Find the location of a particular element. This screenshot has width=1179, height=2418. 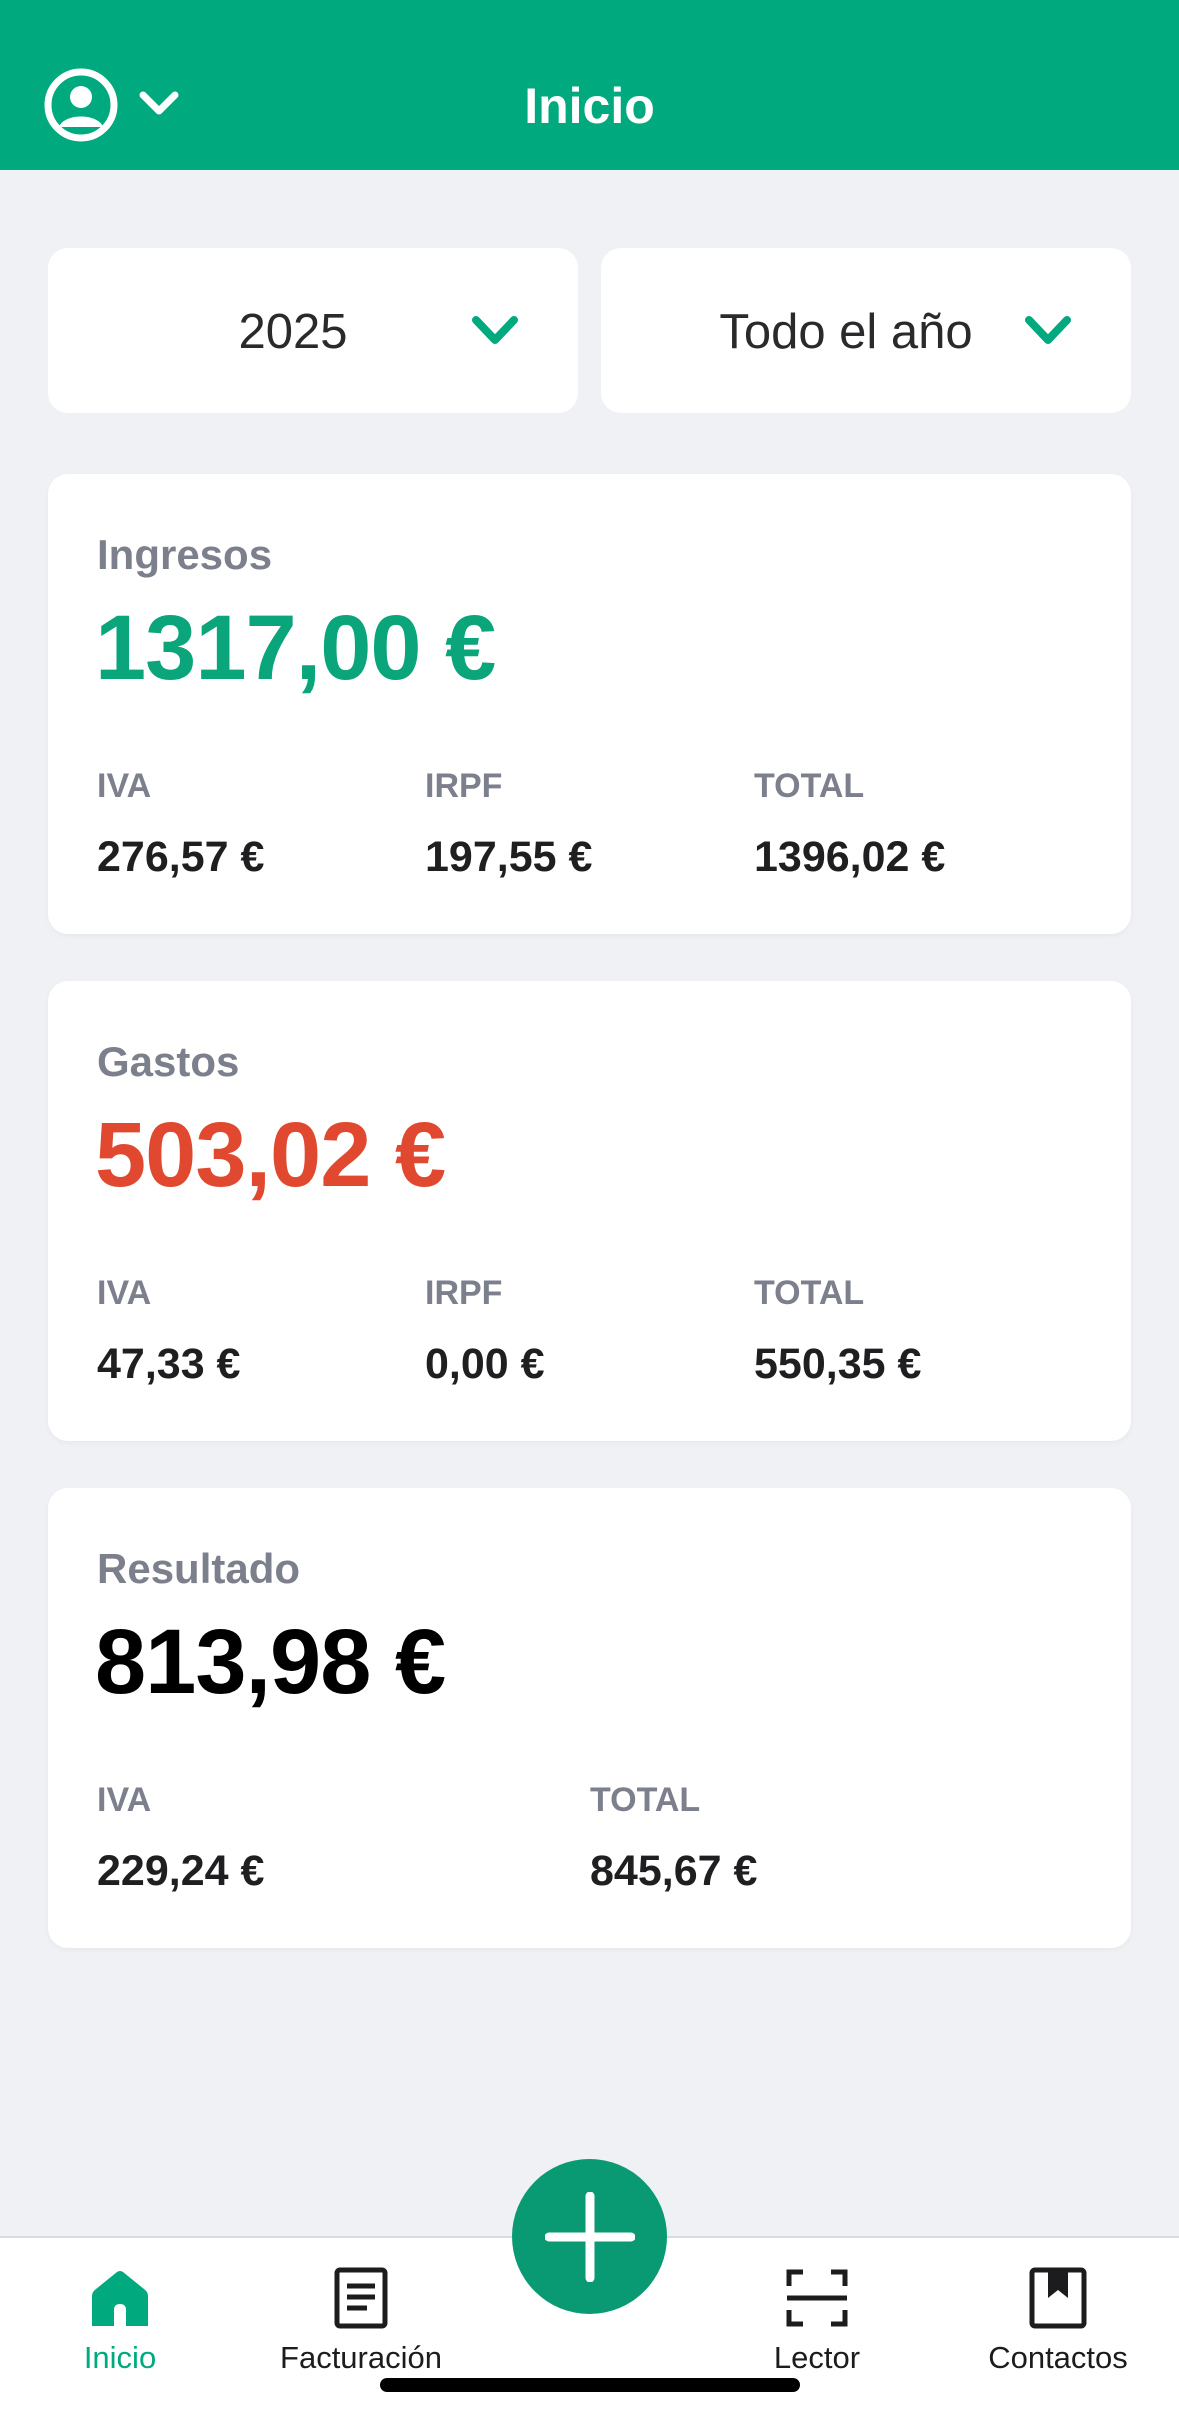

tab-contactos-label: Contactos is located at coordinates (1058, 2357).